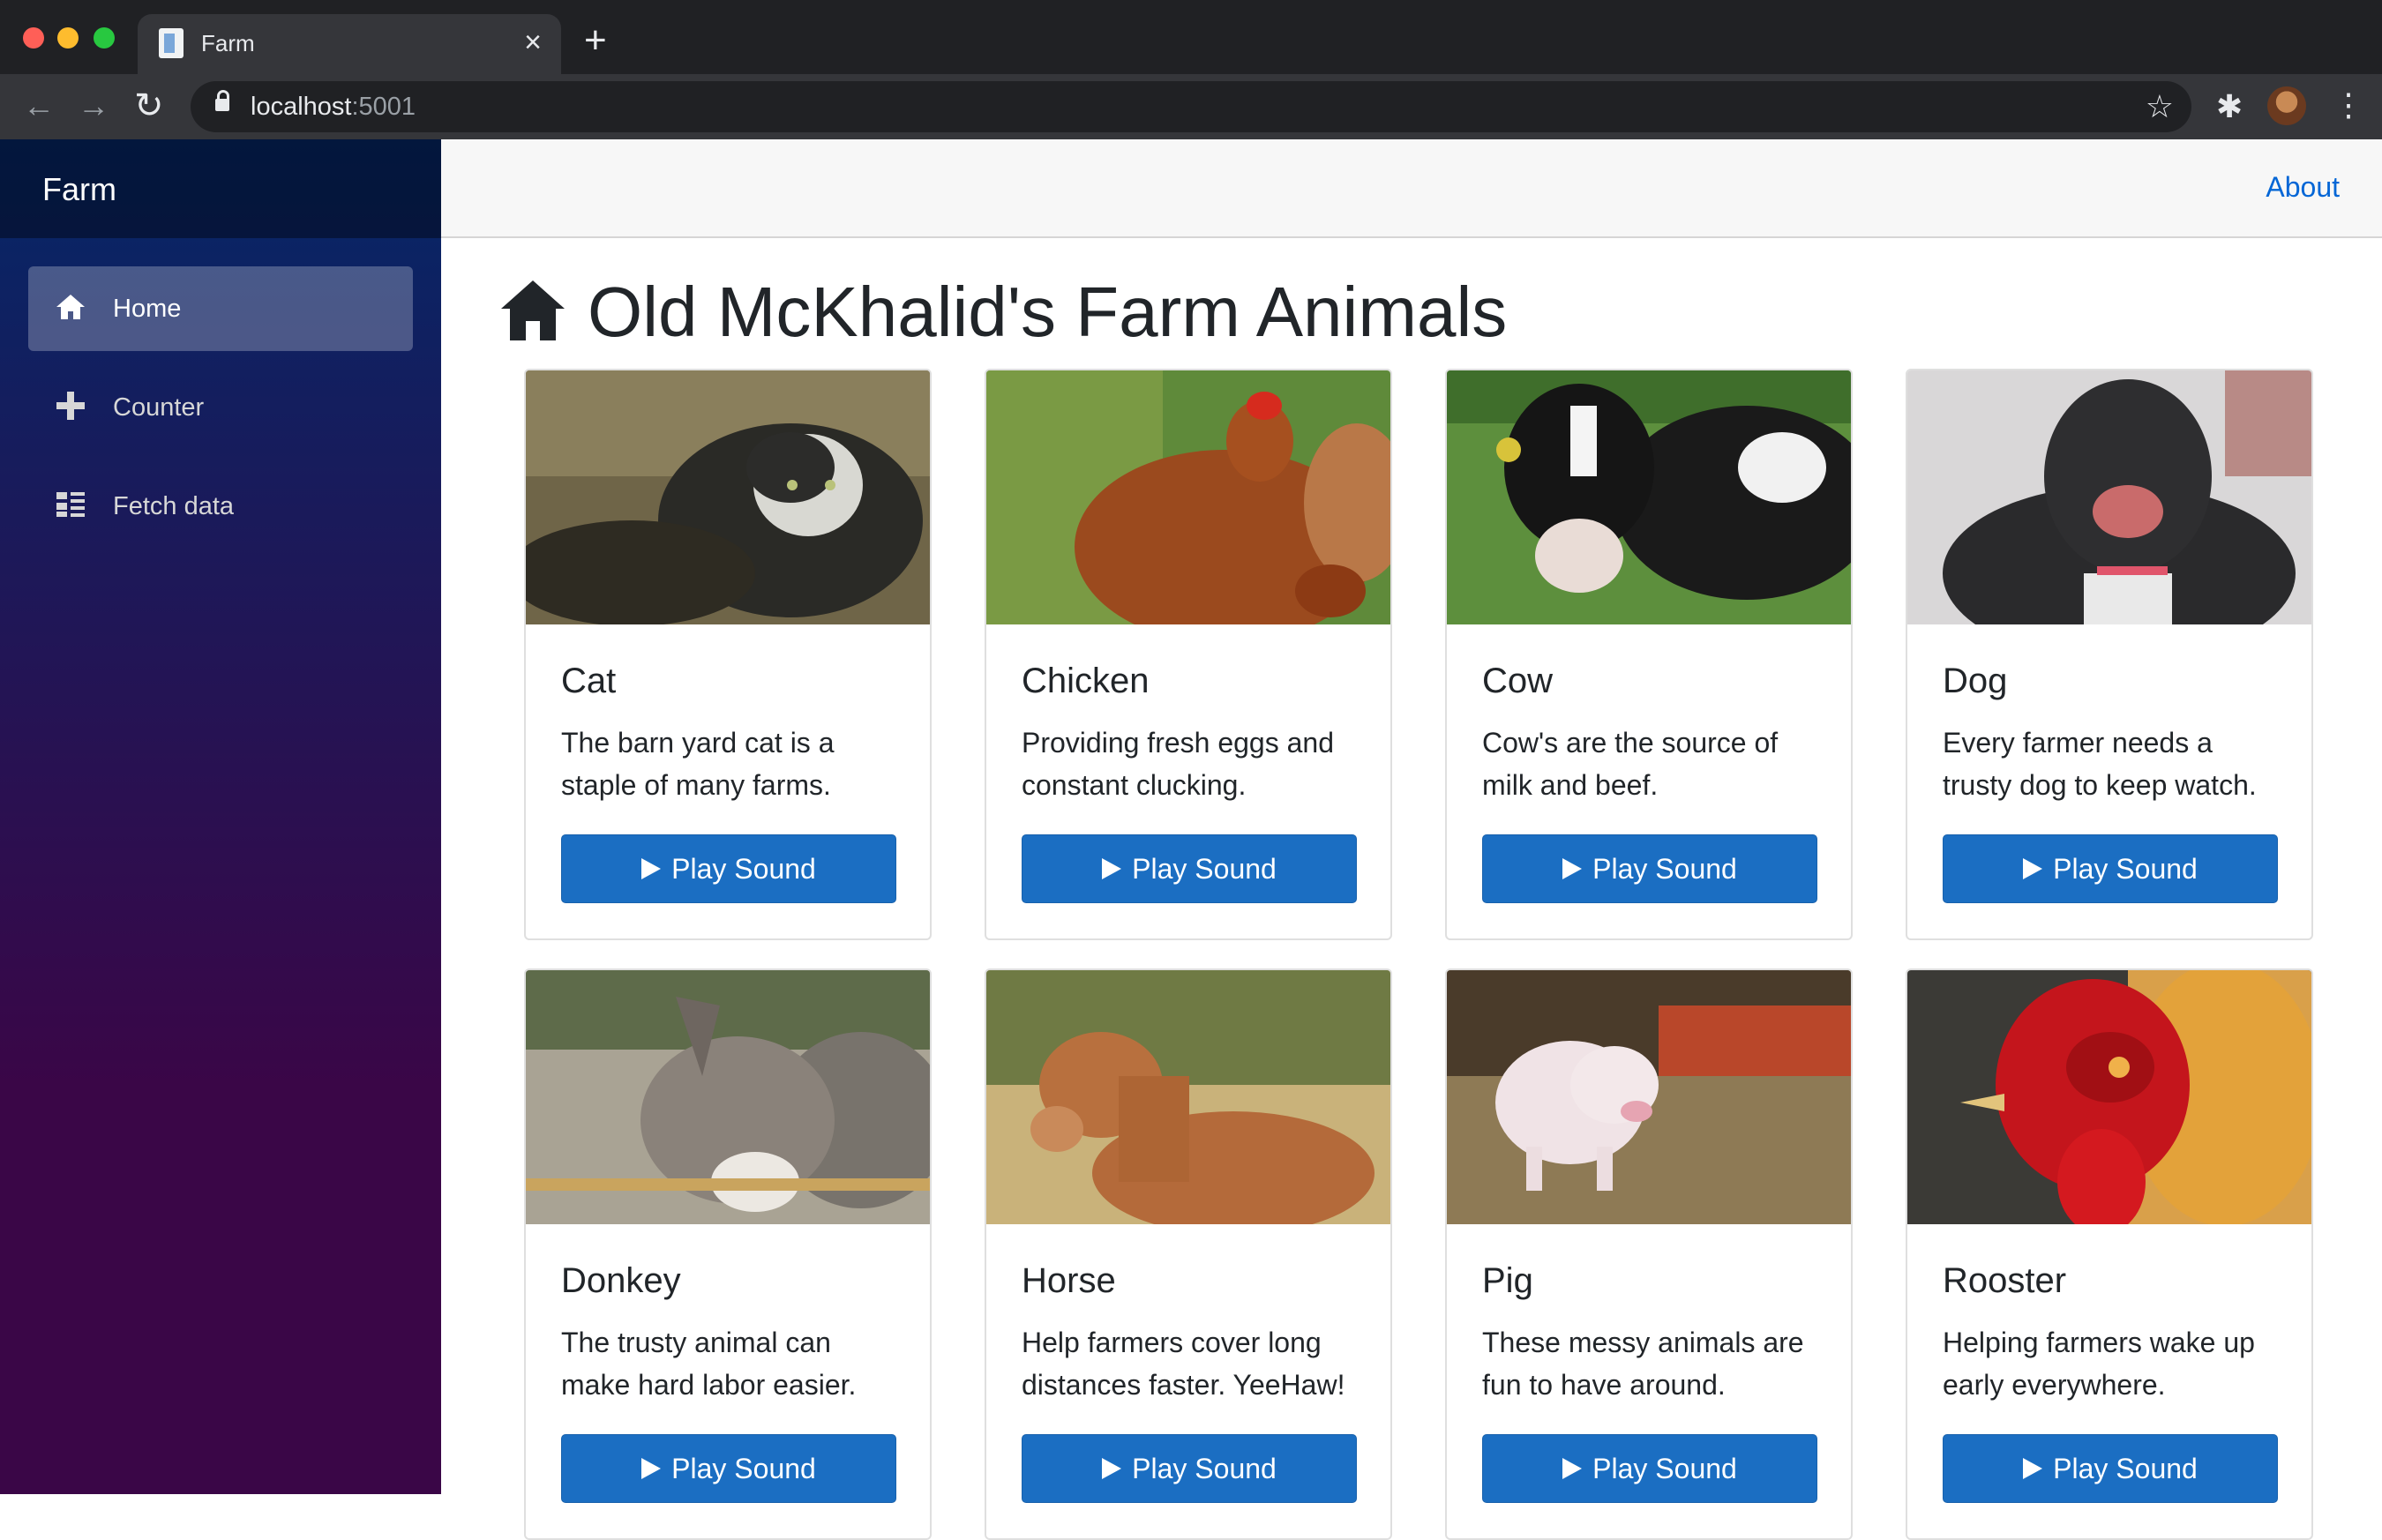  Describe the element at coordinates (1191, 37) in the screenshot. I see `tab-strip: Farm × +` at that location.